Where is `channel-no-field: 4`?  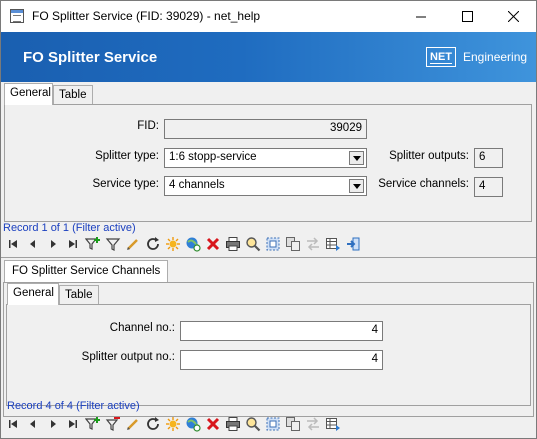
channel-no-field: 4 is located at coordinates (281, 331).